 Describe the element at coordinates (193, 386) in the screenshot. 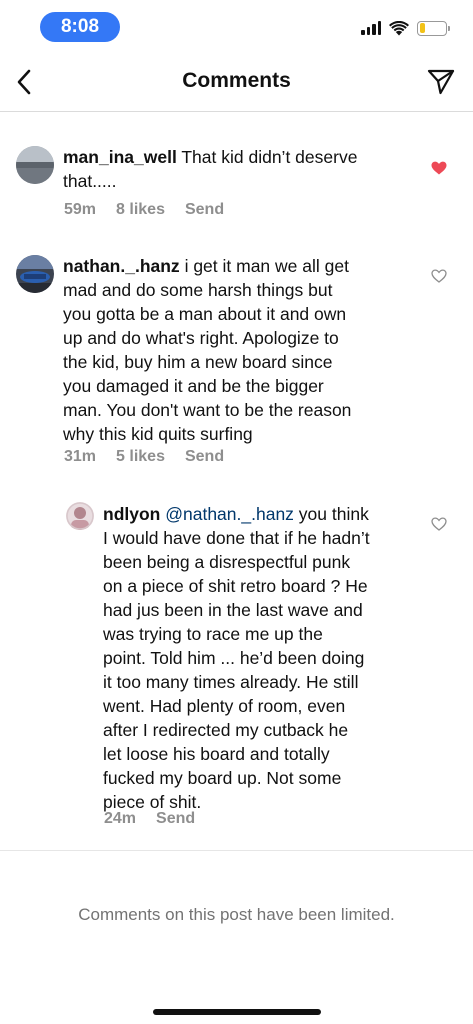

I see `comment-body-line: you damaged it and be the bigger` at that location.